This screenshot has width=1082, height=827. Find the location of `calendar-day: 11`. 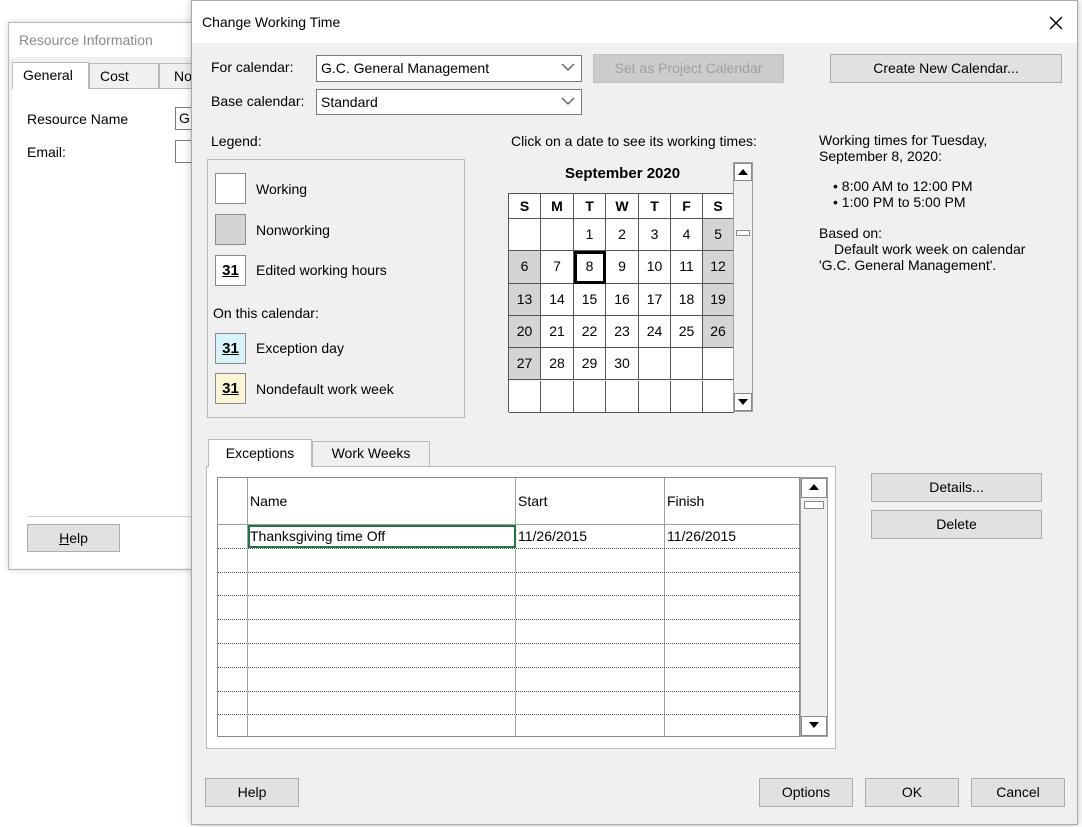

calendar-day: 11 is located at coordinates (687, 267).